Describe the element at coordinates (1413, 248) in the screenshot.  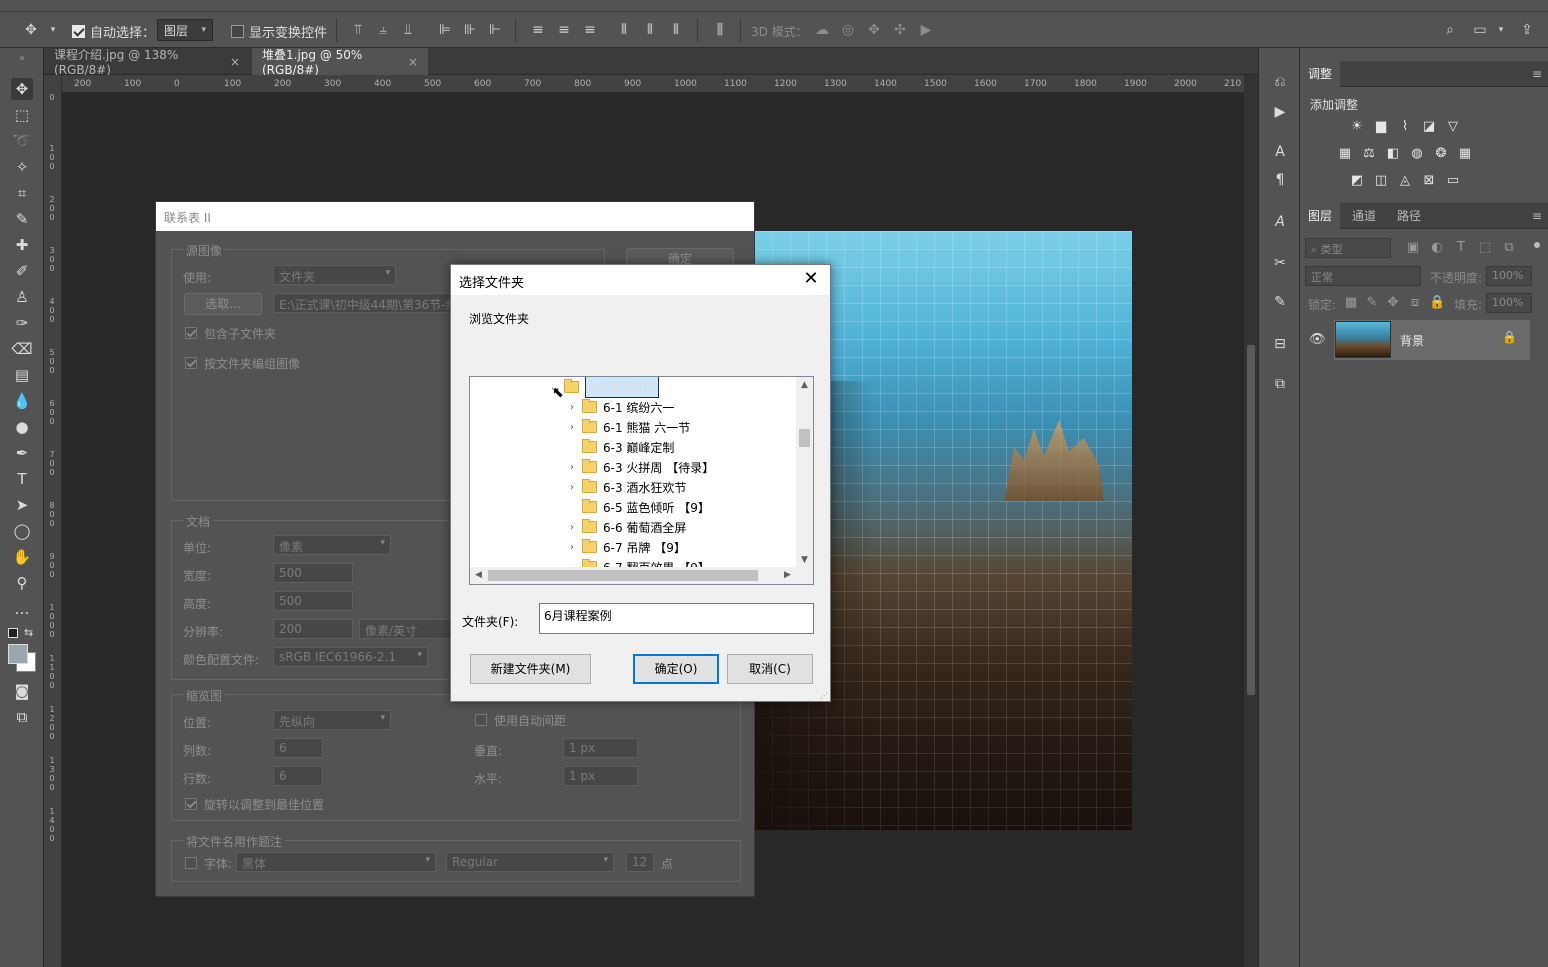
I see `filter-pixel-icon: ▣` at that location.